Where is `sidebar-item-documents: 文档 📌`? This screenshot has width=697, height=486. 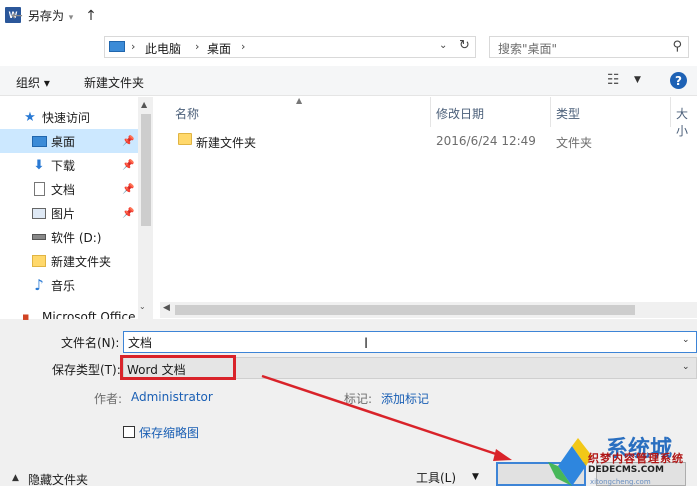 sidebar-item-documents: 文档 📌 is located at coordinates (69, 189).